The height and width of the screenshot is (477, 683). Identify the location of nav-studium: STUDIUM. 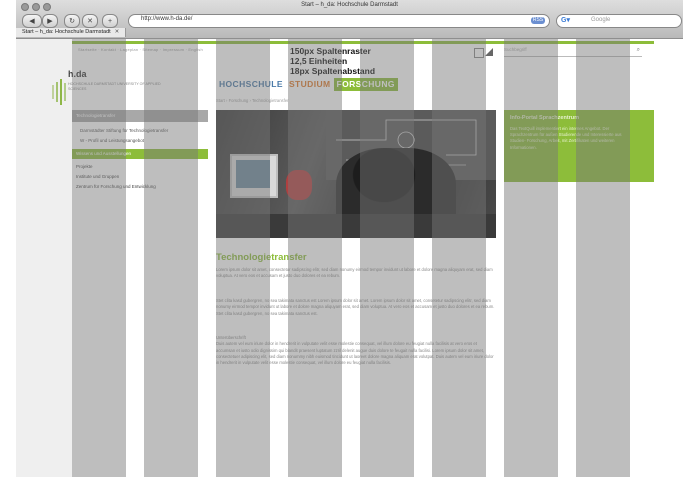
(310, 84).